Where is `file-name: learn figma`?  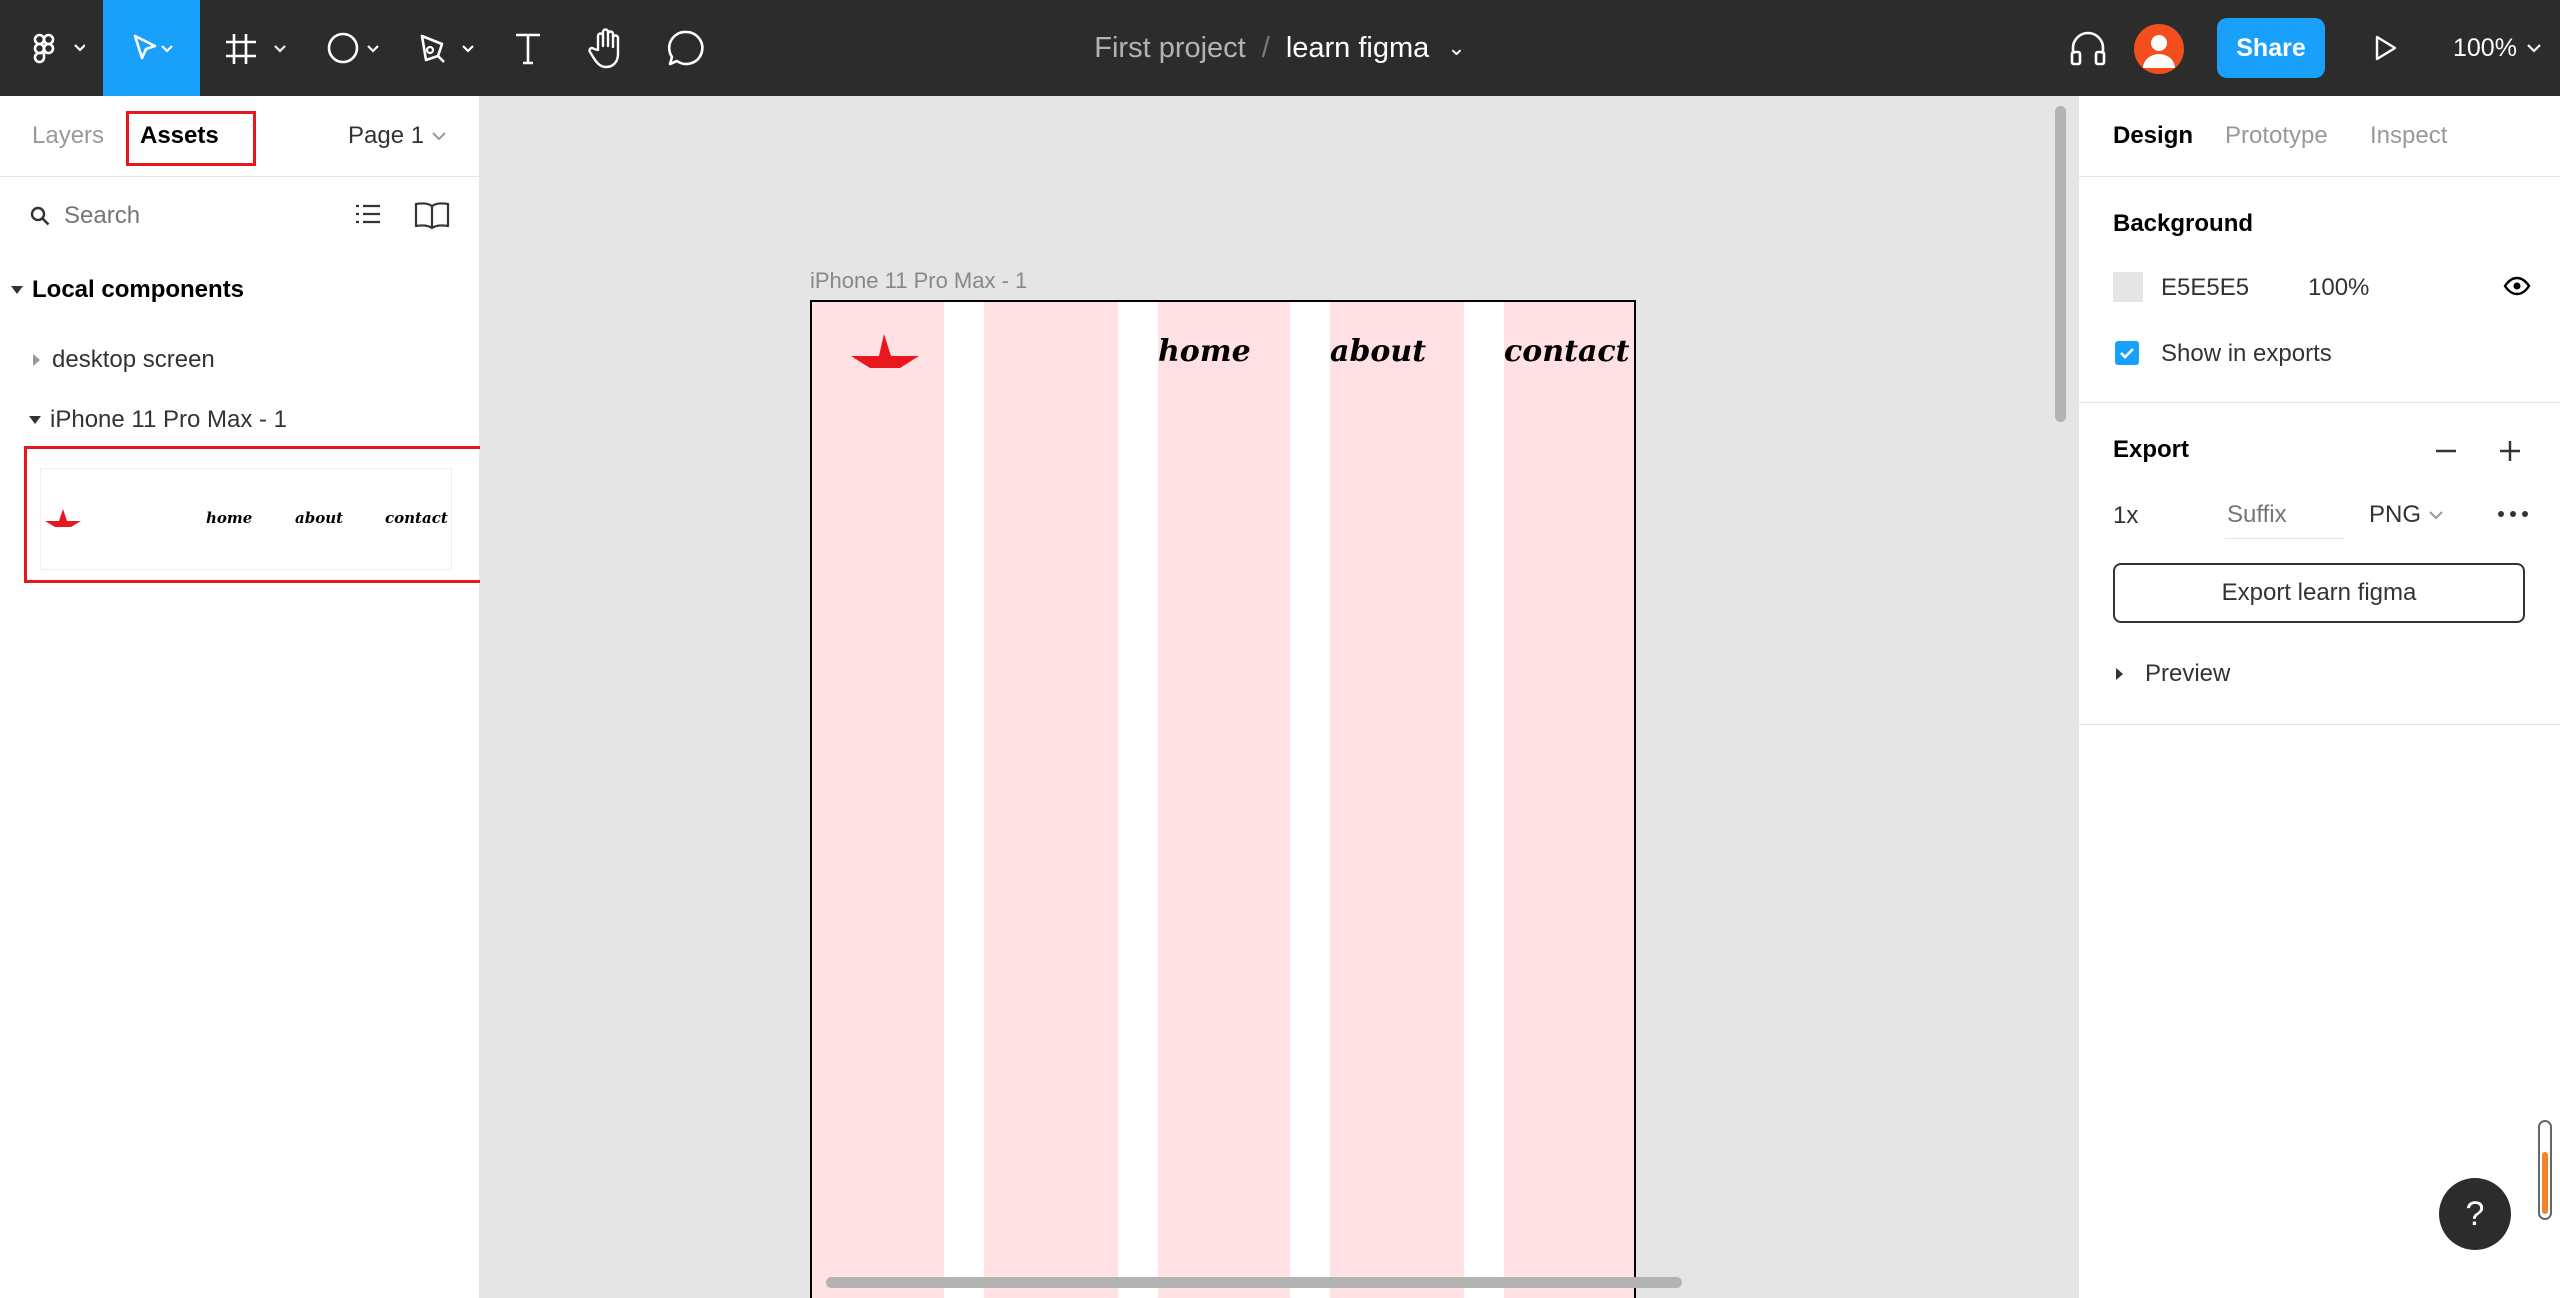
file-name: learn figma is located at coordinates (1357, 48).